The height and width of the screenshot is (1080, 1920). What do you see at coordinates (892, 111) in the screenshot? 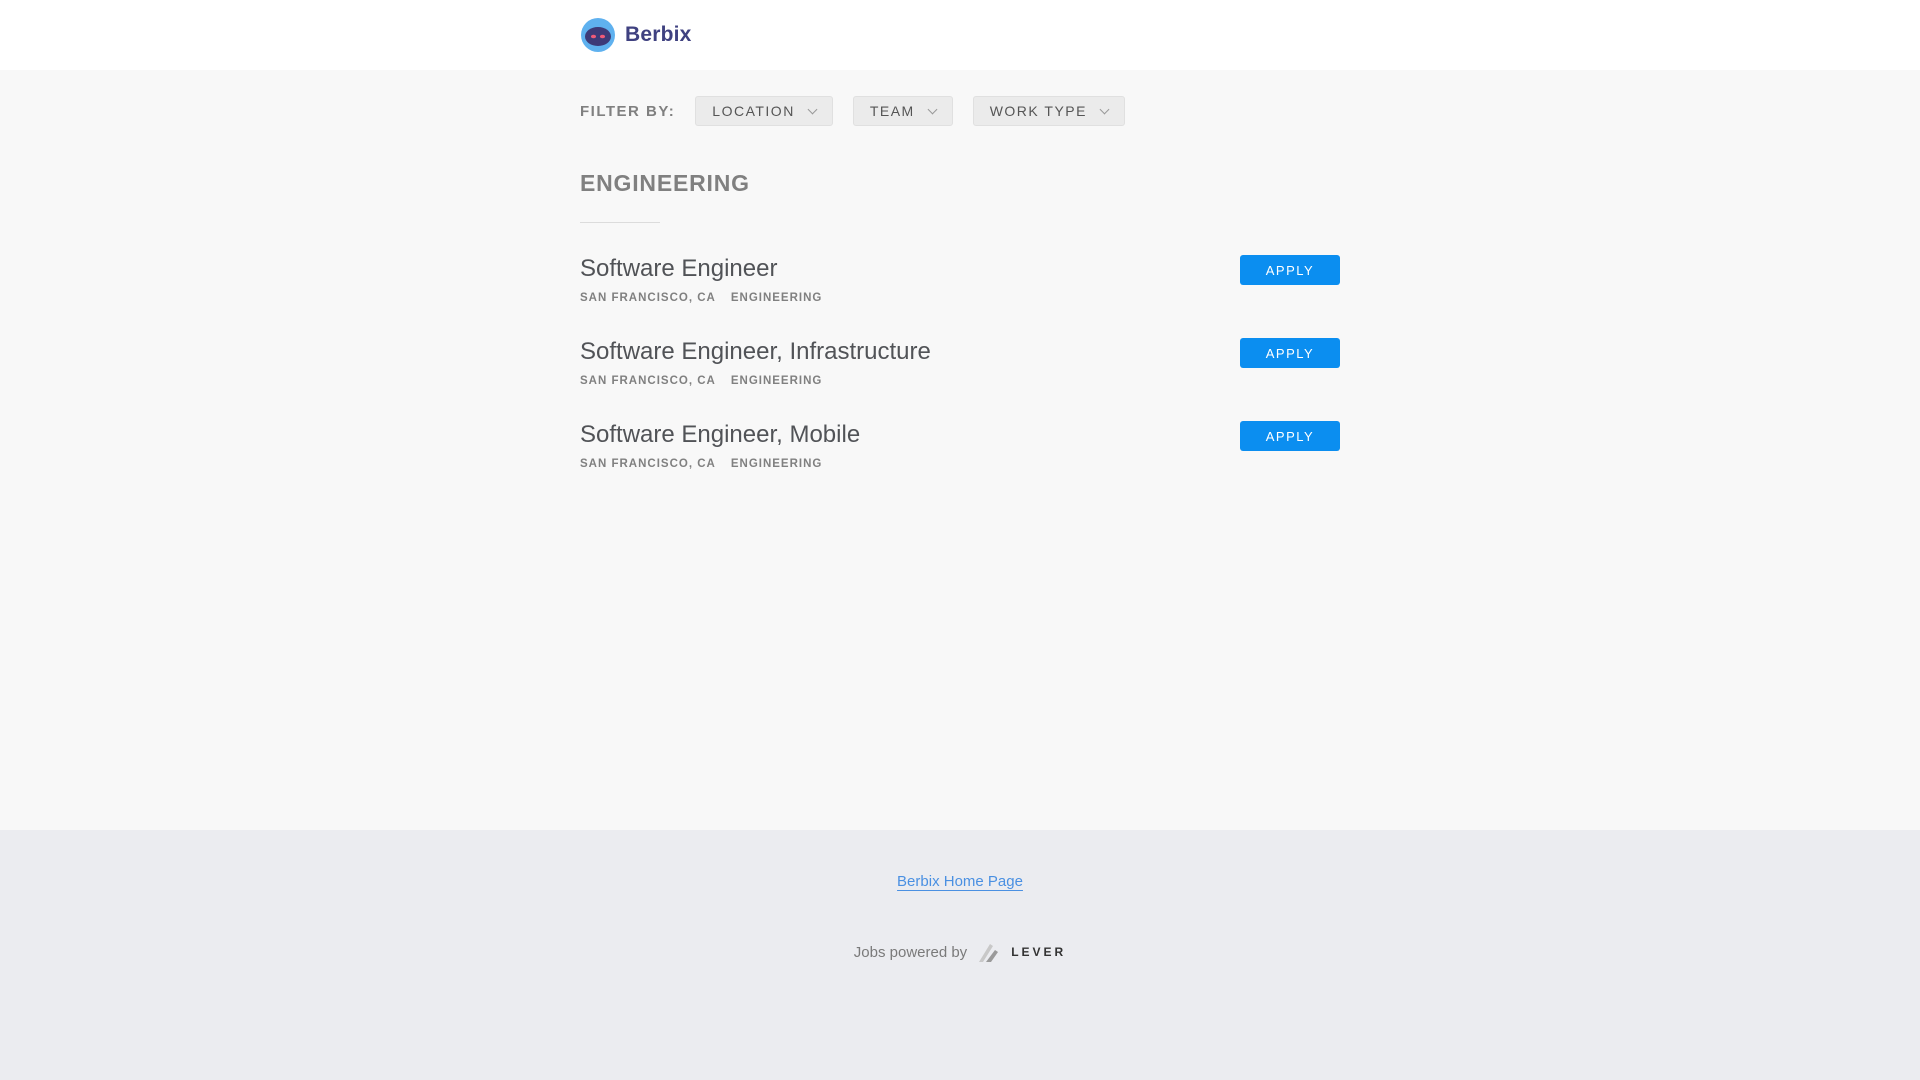
I see `team-filter-label: TEAM` at bounding box center [892, 111].